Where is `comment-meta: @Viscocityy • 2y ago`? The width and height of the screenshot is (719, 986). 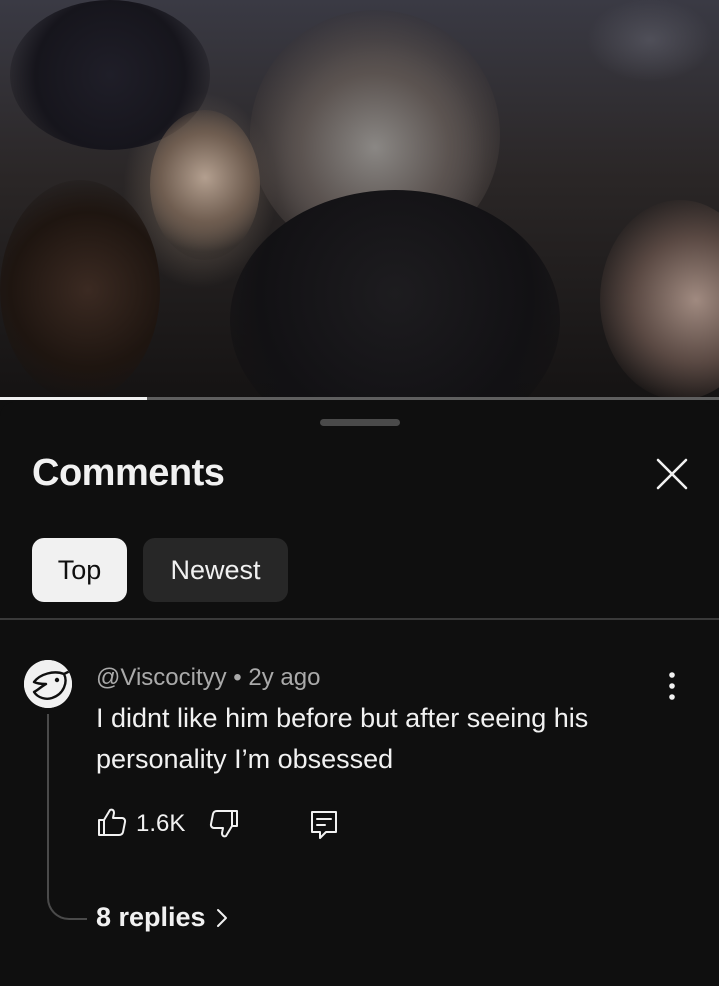 comment-meta: @Viscocityy • 2y ago is located at coordinates (208, 678).